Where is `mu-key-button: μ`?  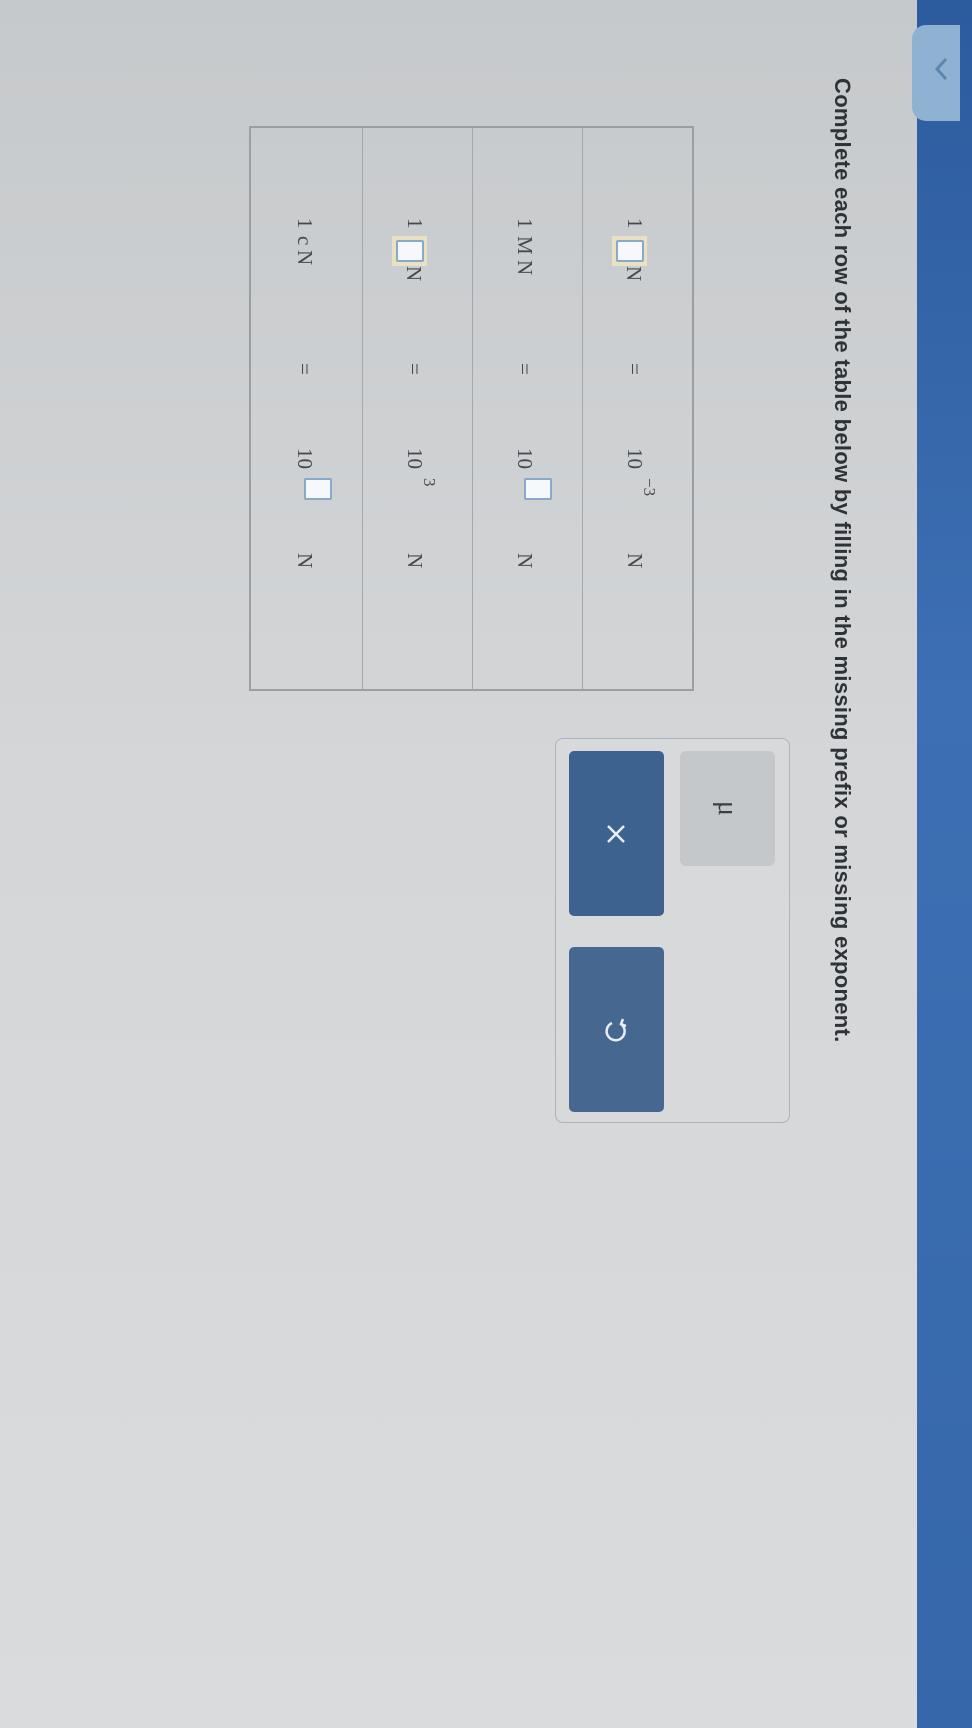
mu-key-button: μ is located at coordinates (727, 808).